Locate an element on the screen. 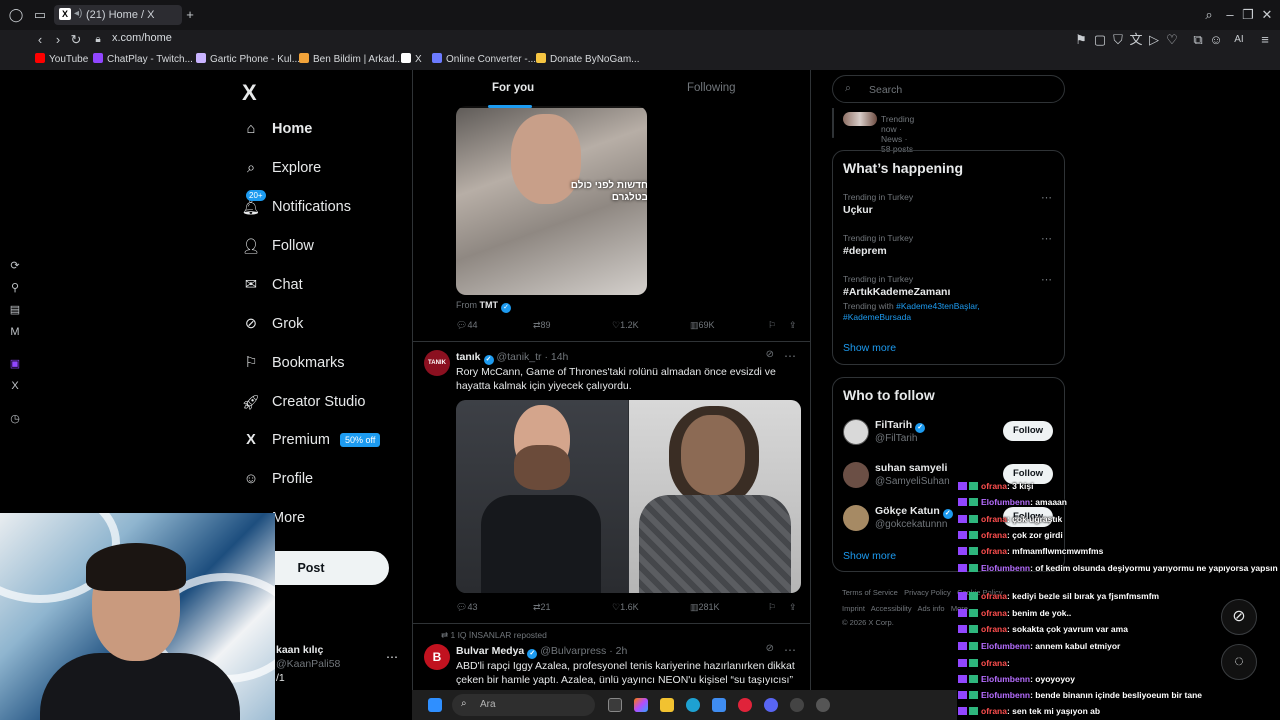  search-tabs-icon: ⌕ is located at coordinates (1209, 15).